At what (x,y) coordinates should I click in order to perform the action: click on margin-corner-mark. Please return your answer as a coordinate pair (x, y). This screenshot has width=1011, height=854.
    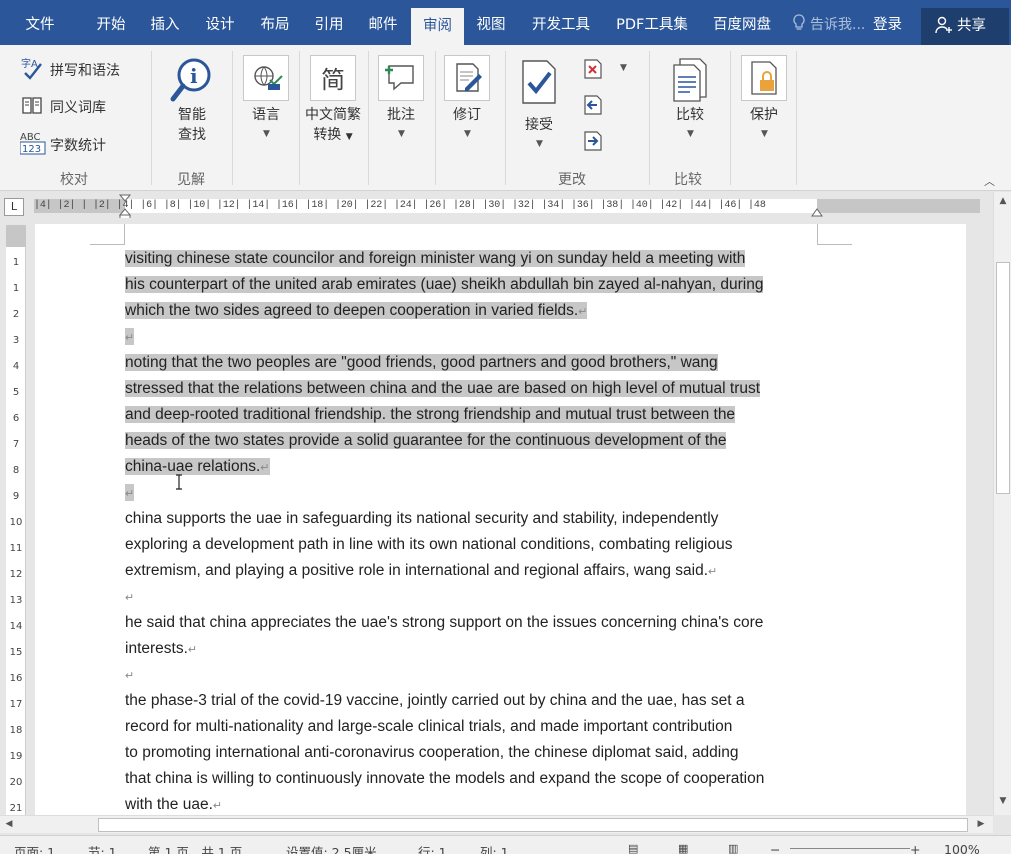
    Looking at the image, I should click on (834, 244).